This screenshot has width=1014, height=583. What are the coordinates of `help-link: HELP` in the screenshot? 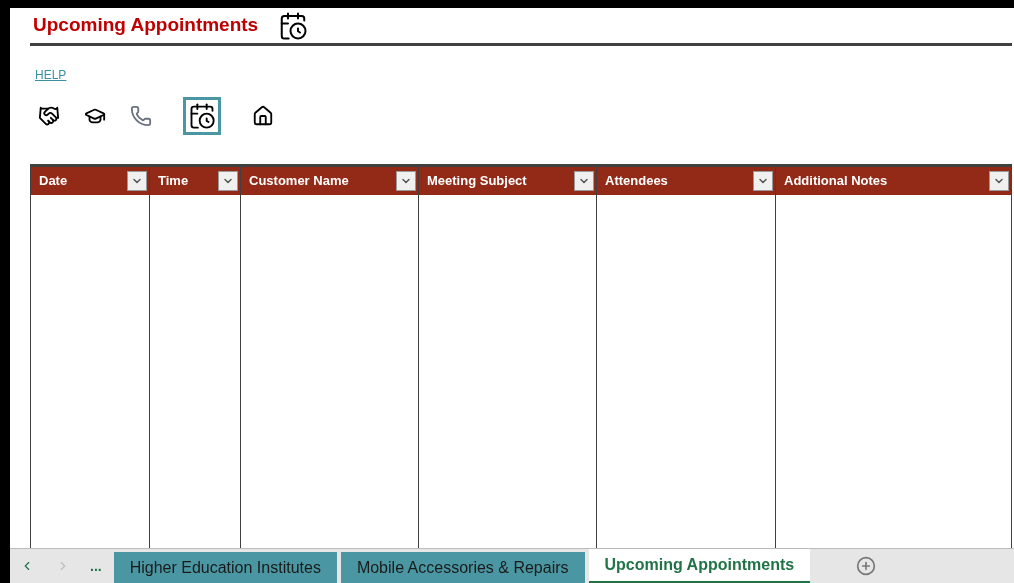 It's located at (51, 75).